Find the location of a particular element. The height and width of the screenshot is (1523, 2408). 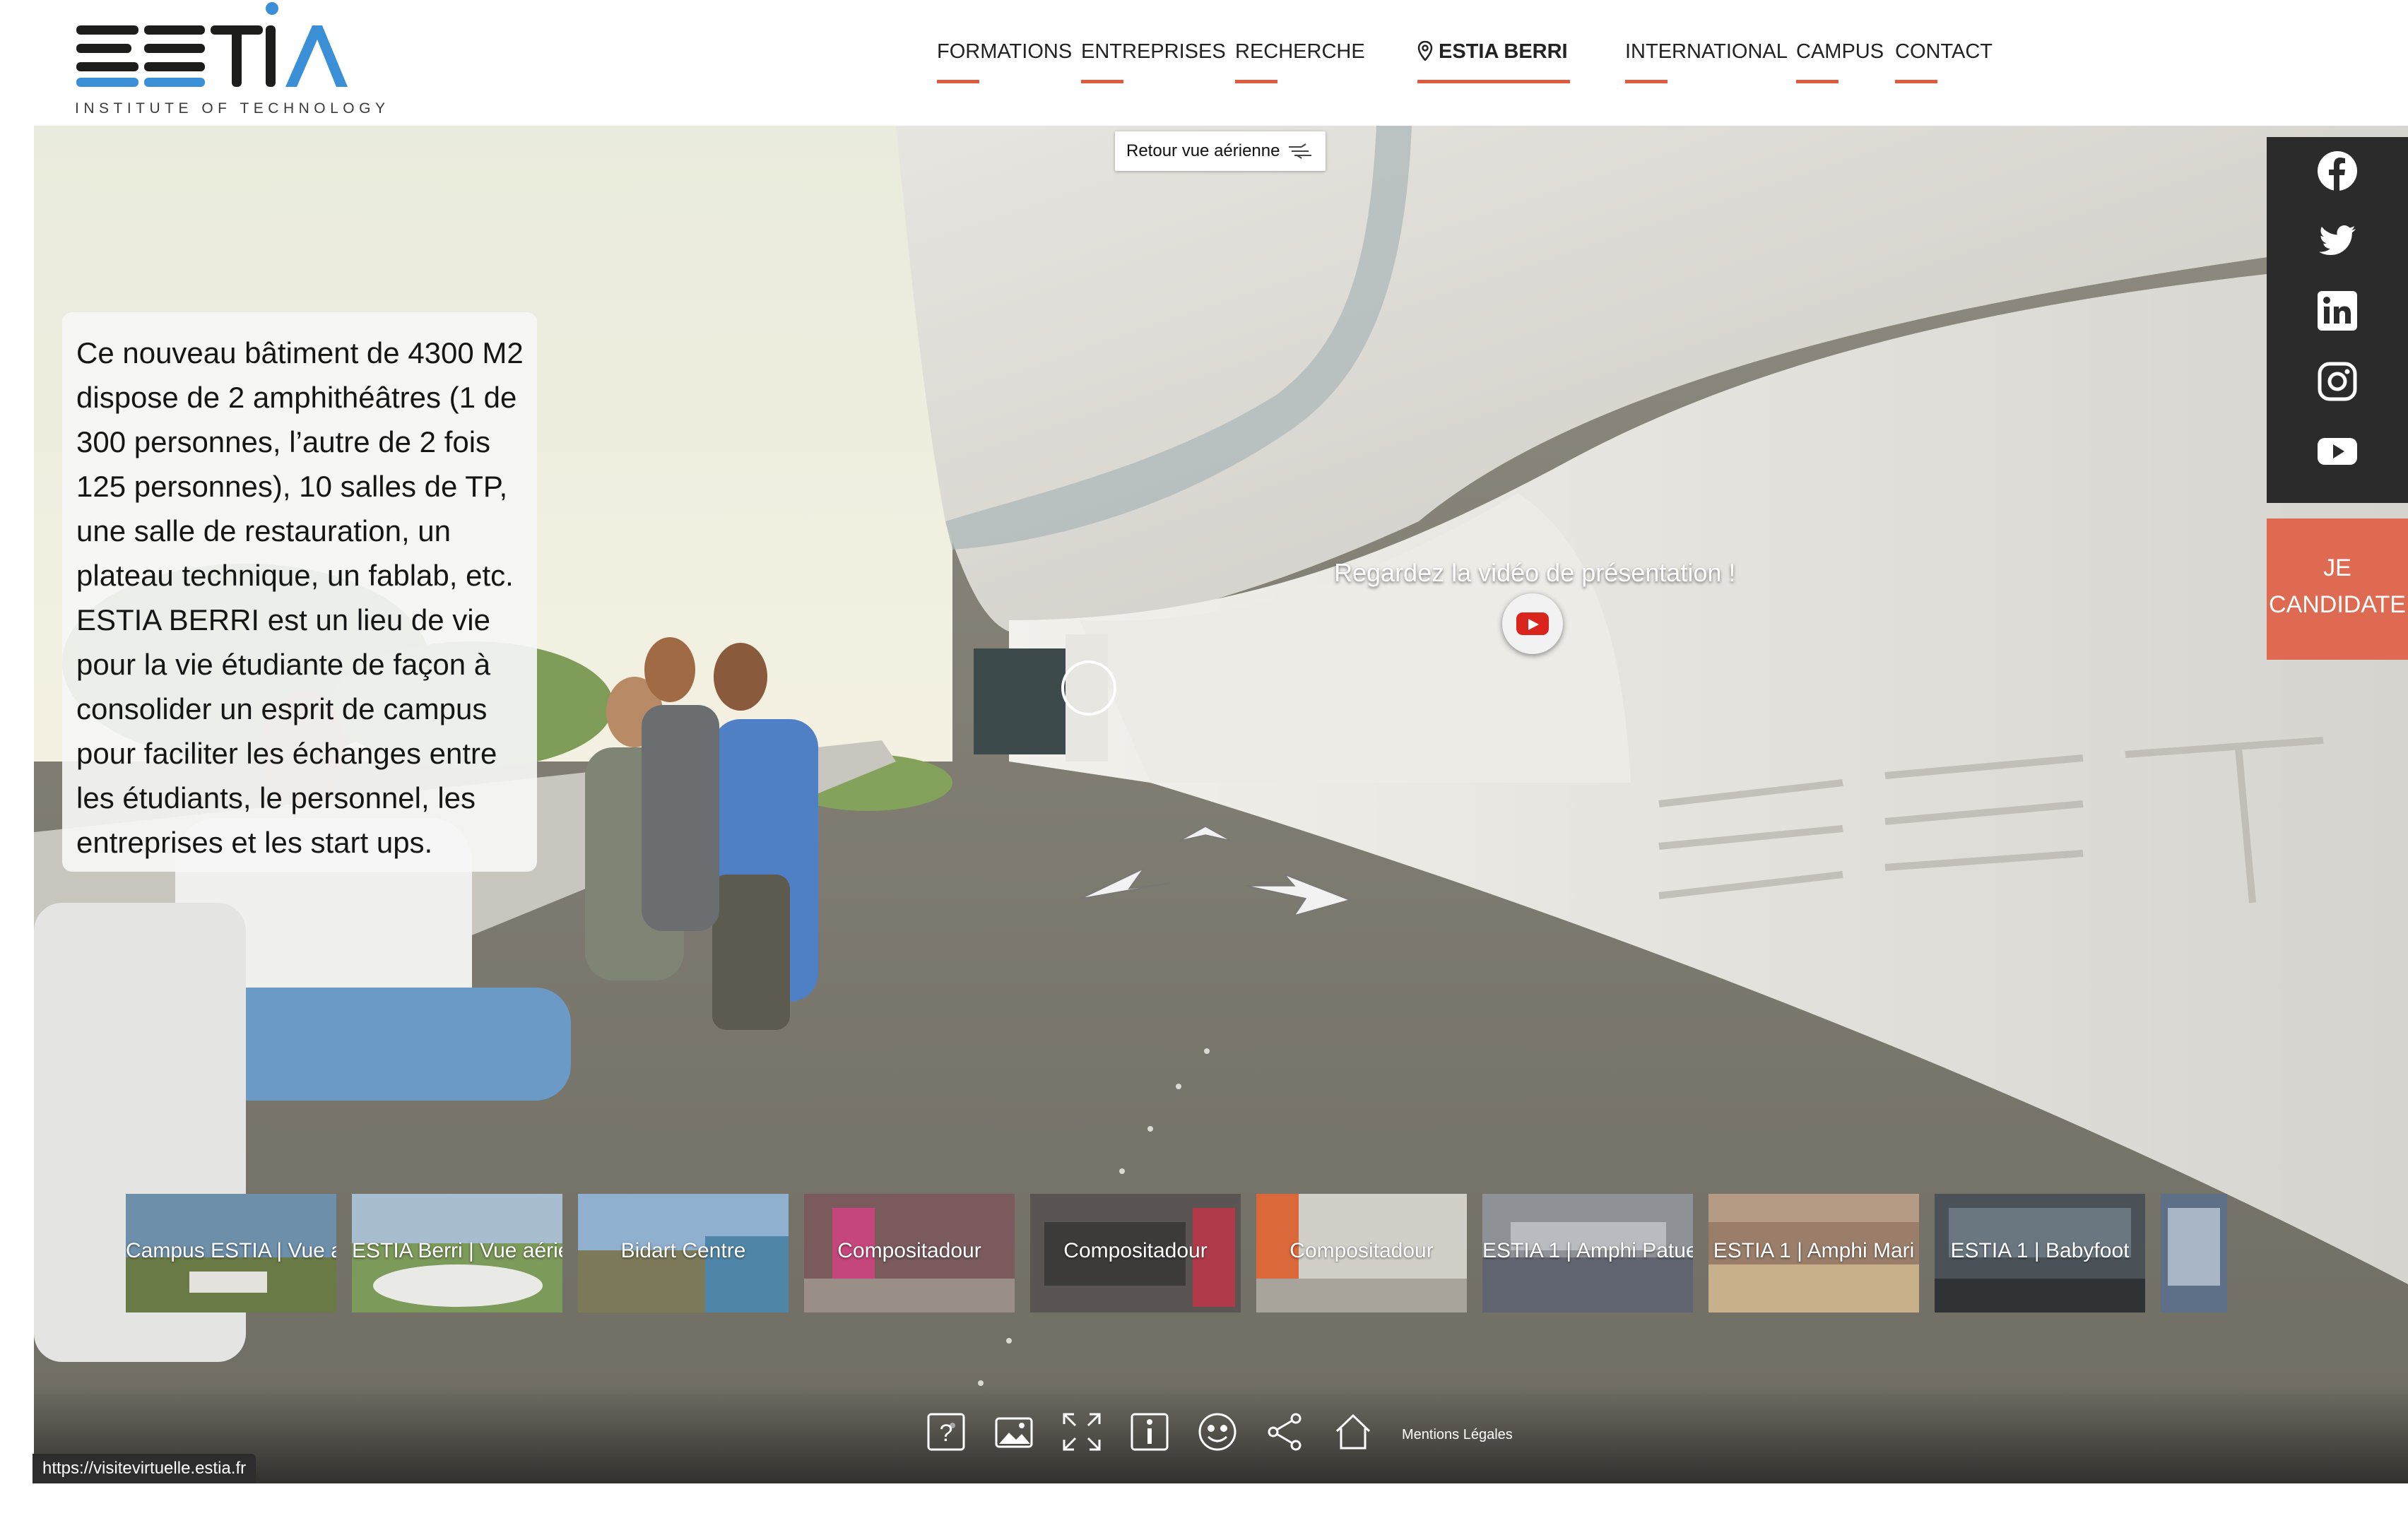

logo-tagline: INSTITUTE OF TECHNOLOGY is located at coordinates (232, 108).